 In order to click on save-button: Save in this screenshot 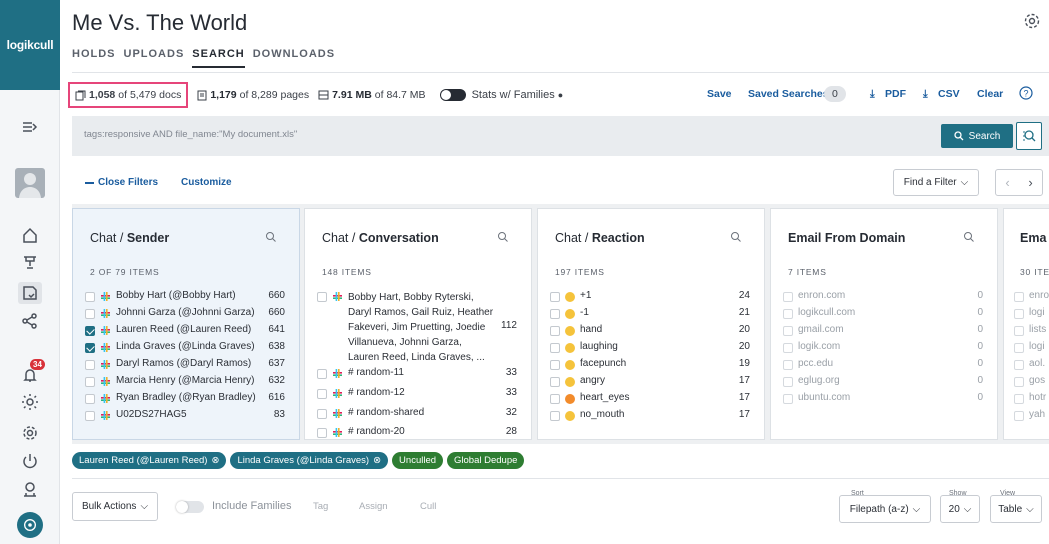, I will do `click(719, 94)`.